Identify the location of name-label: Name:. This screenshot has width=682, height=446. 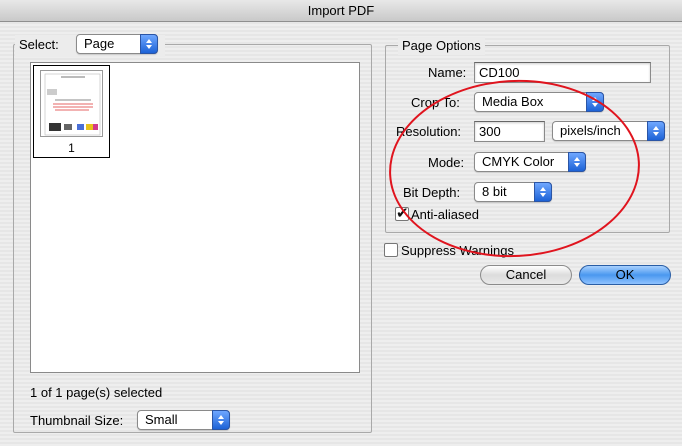
(447, 72).